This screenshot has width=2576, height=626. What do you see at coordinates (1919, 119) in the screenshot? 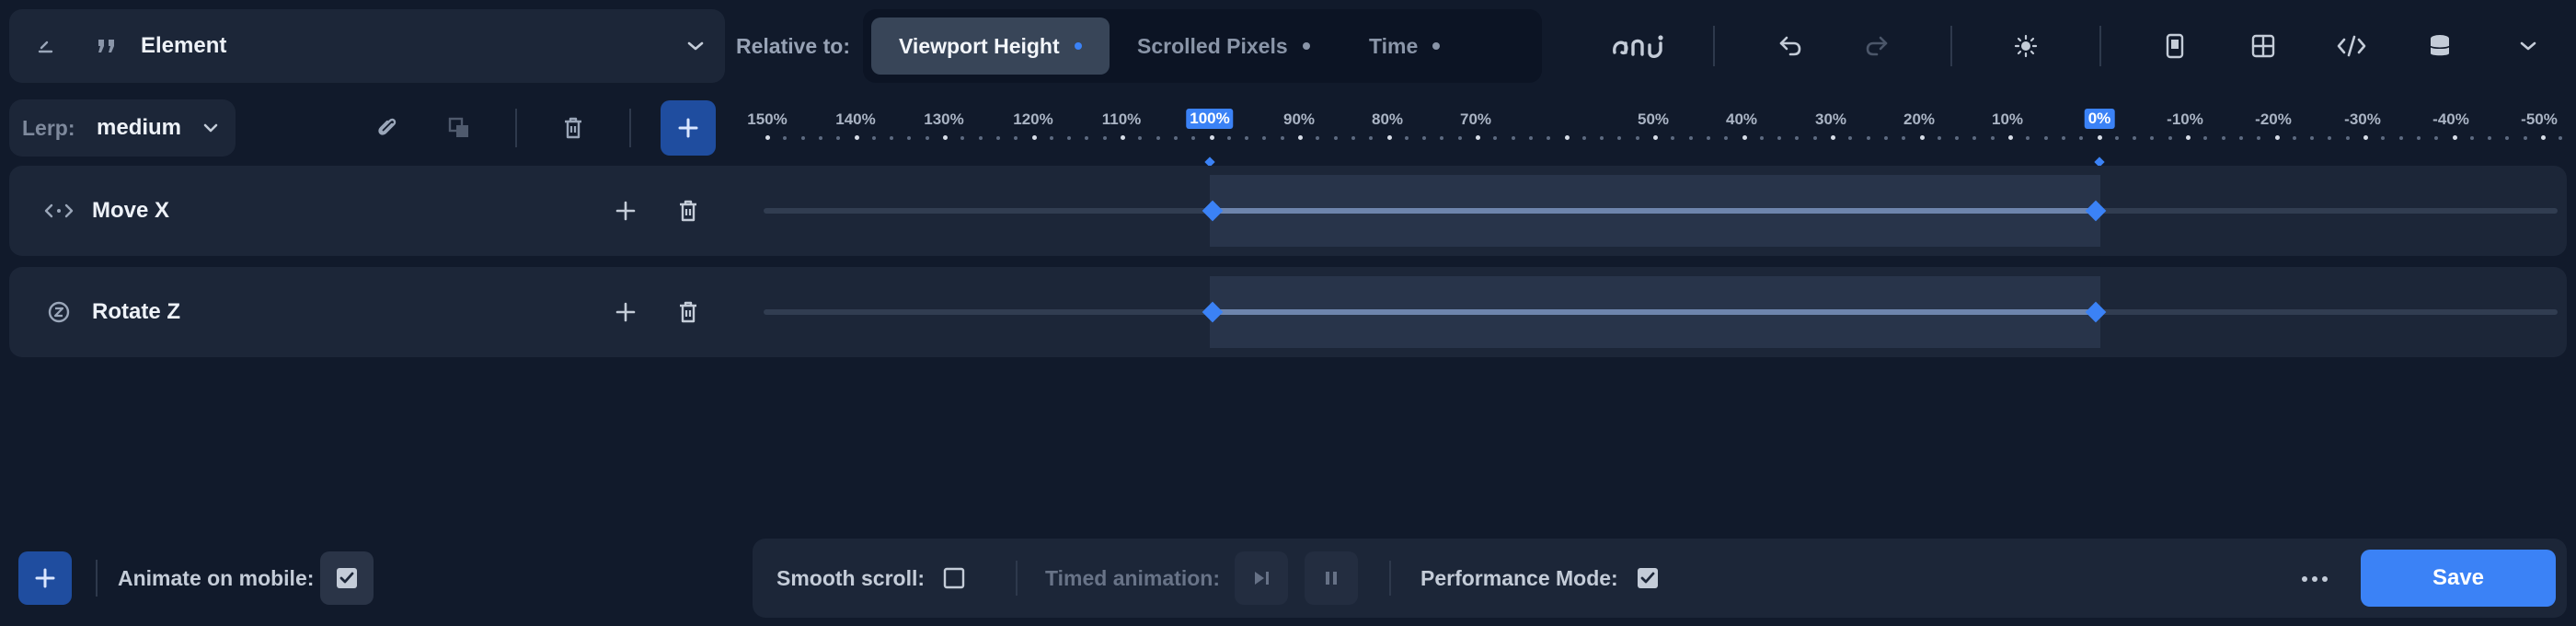
I see `ruler-tick-label: 20%` at bounding box center [1919, 119].